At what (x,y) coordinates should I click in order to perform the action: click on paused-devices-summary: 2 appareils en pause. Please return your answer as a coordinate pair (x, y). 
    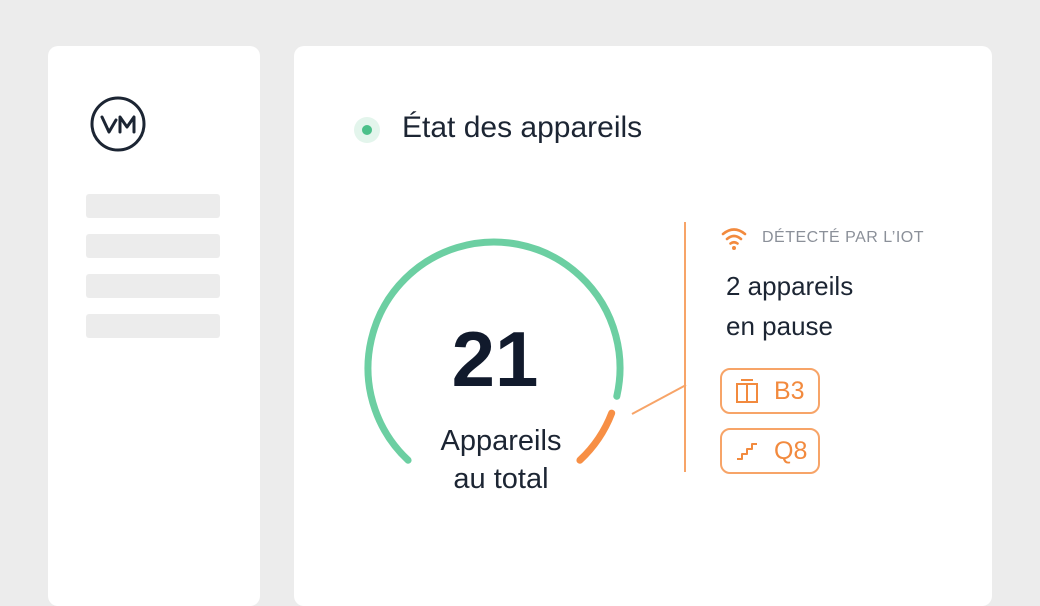
    Looking at the image, I should click on (846, 306).